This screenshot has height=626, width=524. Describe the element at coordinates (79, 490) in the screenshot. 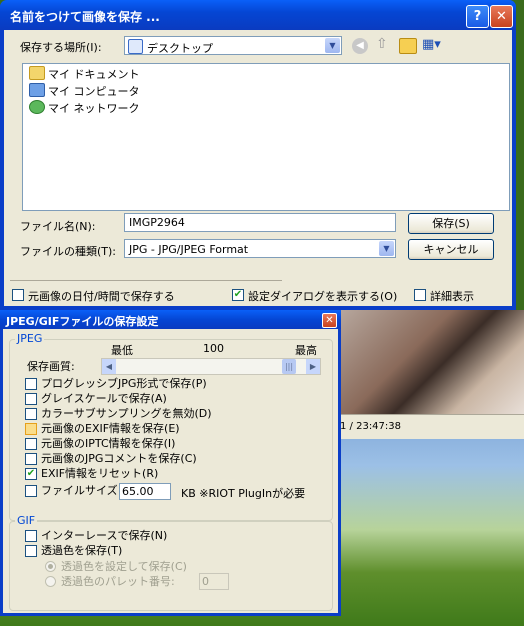

I see `filesize-label: ファイルサイズ` at that location.